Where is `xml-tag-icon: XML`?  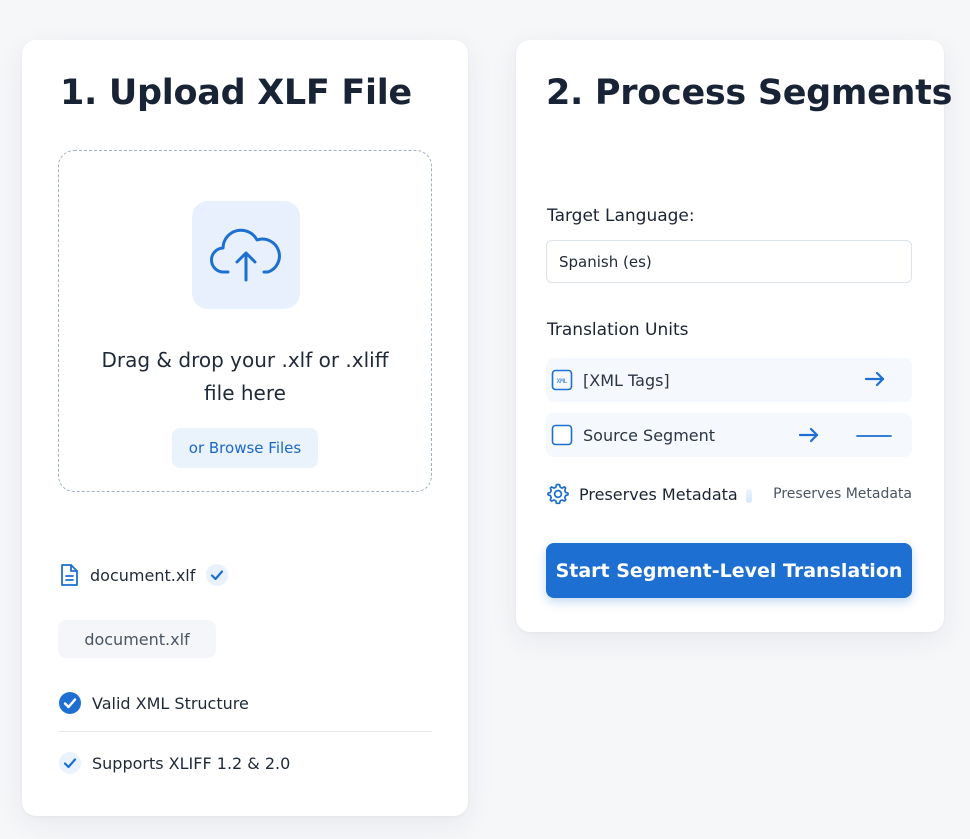 xml-tag-icon: XML is located at coordinates (562, 380).